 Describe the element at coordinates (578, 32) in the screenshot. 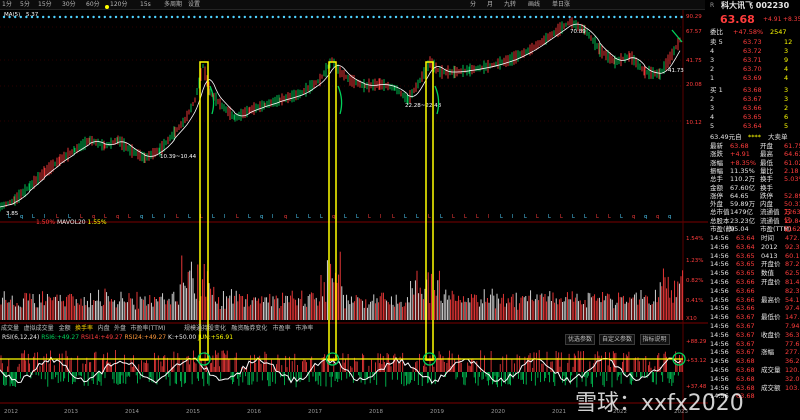

I see `price-annotation: 70.89` at that location.